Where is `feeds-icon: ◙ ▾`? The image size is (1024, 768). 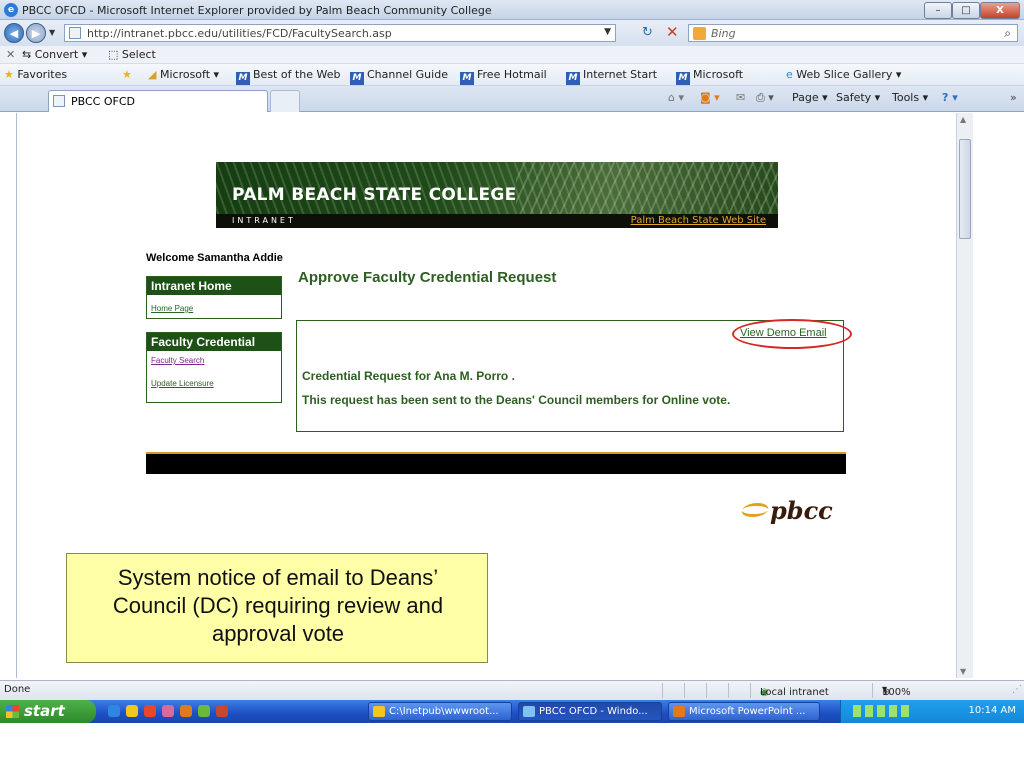 feeds-icon: ◙ ▾ is located at coordinates (710, 97).